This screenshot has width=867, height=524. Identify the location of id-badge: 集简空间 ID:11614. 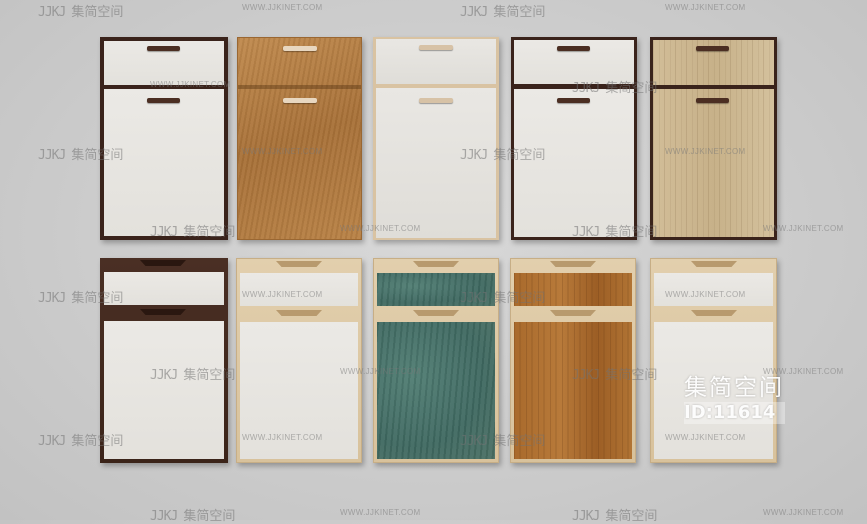
(735, 399).